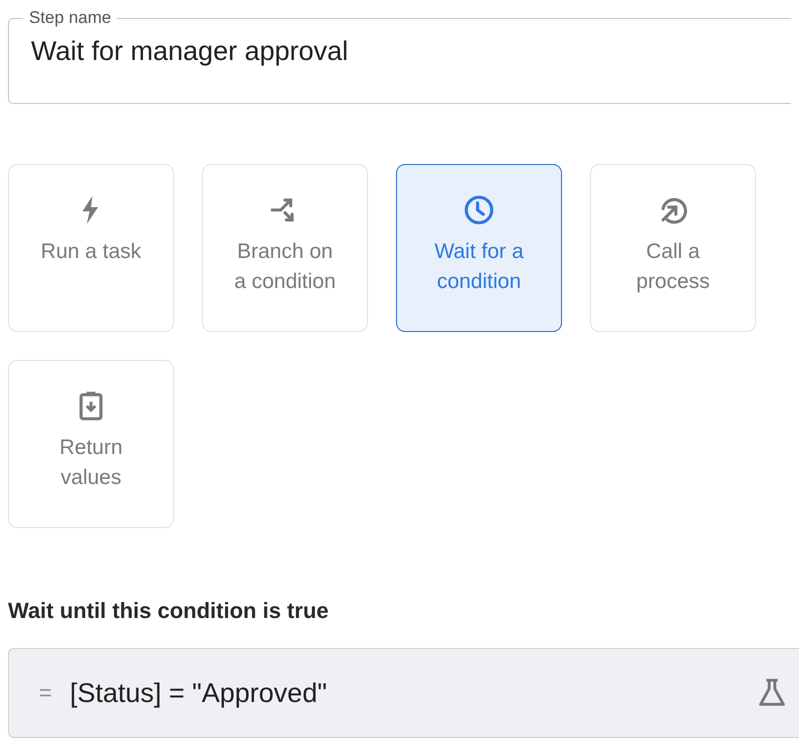 Image resolution: width=799 pixels, height=742 pixels. Describe the element at coordinates (91, 444) in the screenshot. I see `step-type-card: Return values` at that location.